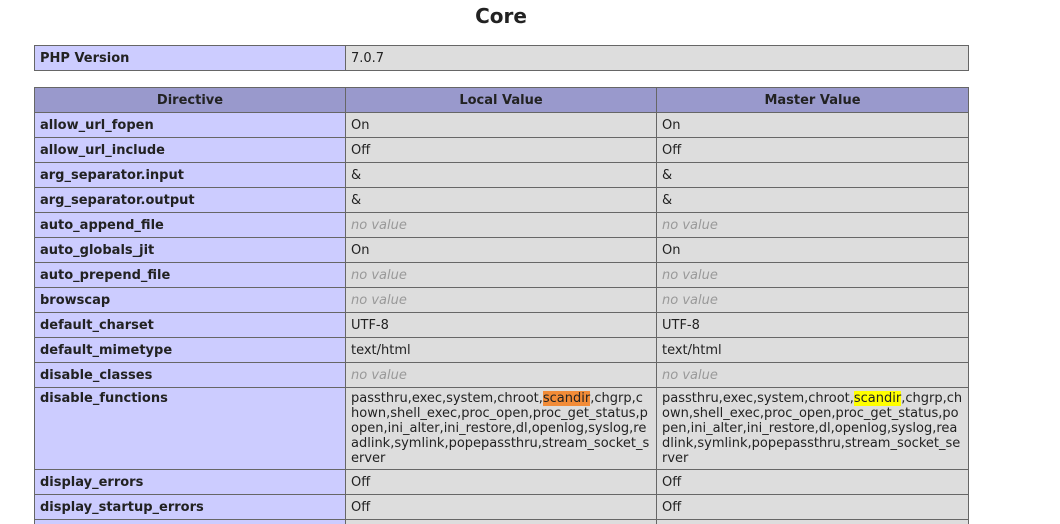 The height and width of the screenshot is (524, 1060). I want to click on table-row: display_errors Off Off, so click(501, 482).